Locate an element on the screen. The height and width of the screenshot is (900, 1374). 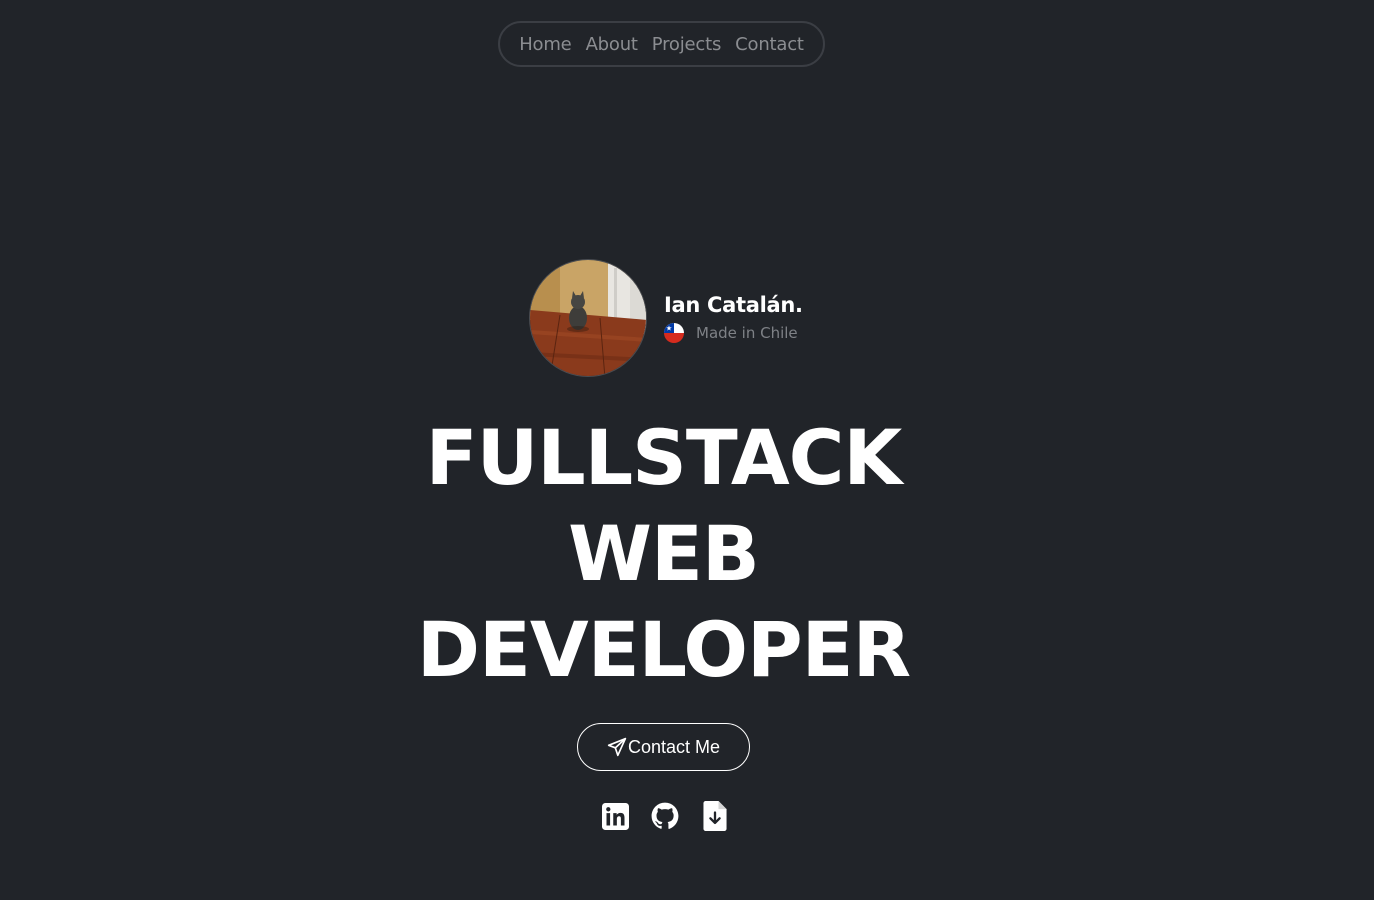
contact-me-button: Contact Me is located at coordinates (663, 747).